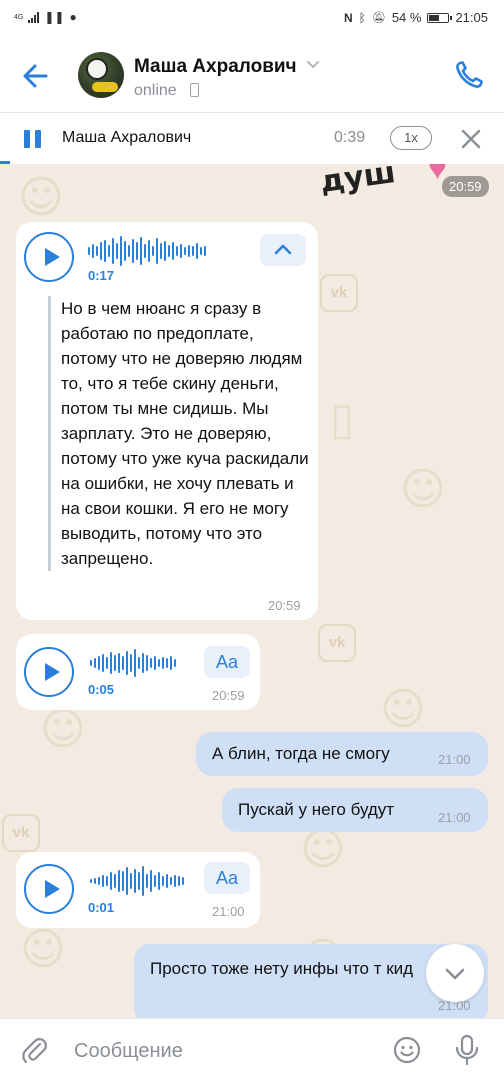  What do you see at coordinates (342, 419) in the screenshot?
I see `milk-doodle: ▯` at bounding box center [342, 419].